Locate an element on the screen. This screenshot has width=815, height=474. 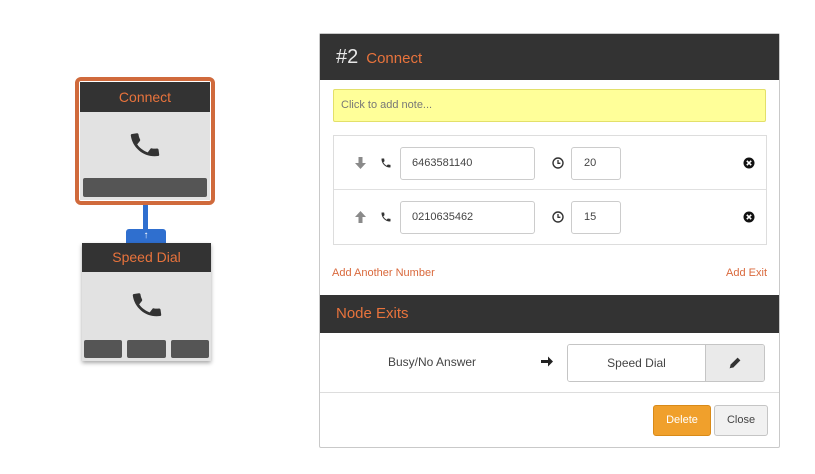
numbers-list: 6463581140 20 0210635462 15 is located at coordinates (550, 190).